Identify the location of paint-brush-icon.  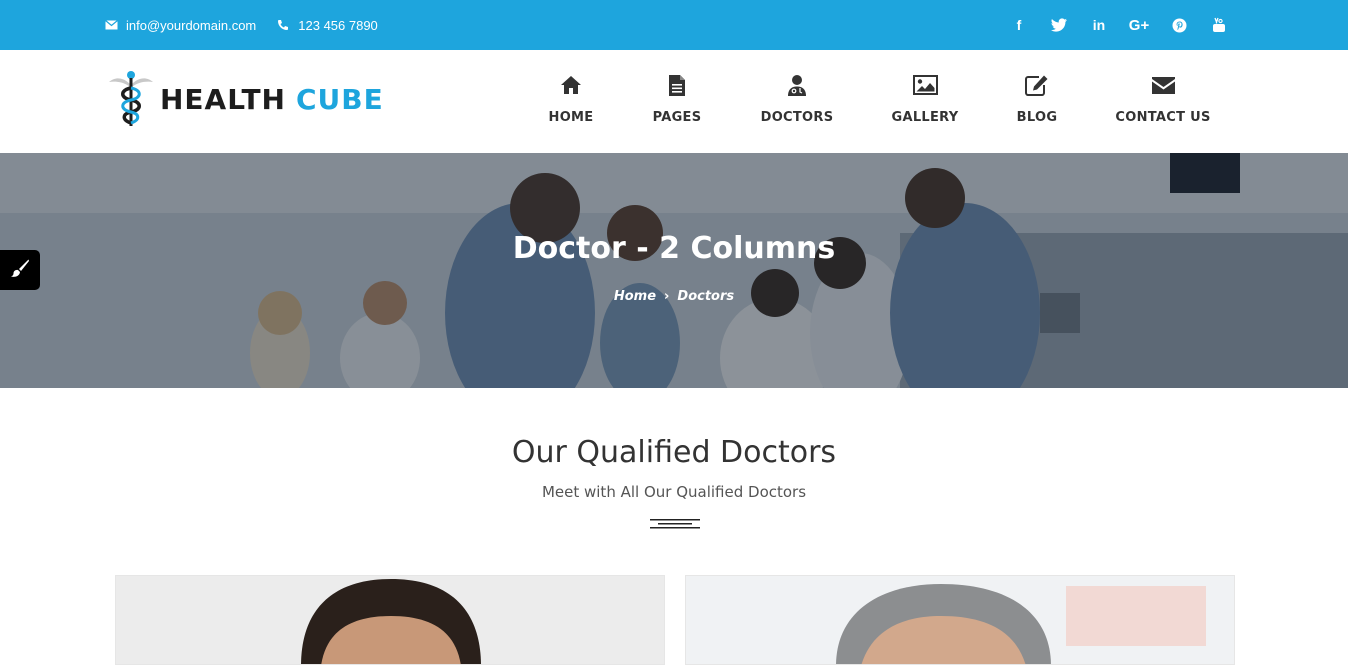
(20, 270).